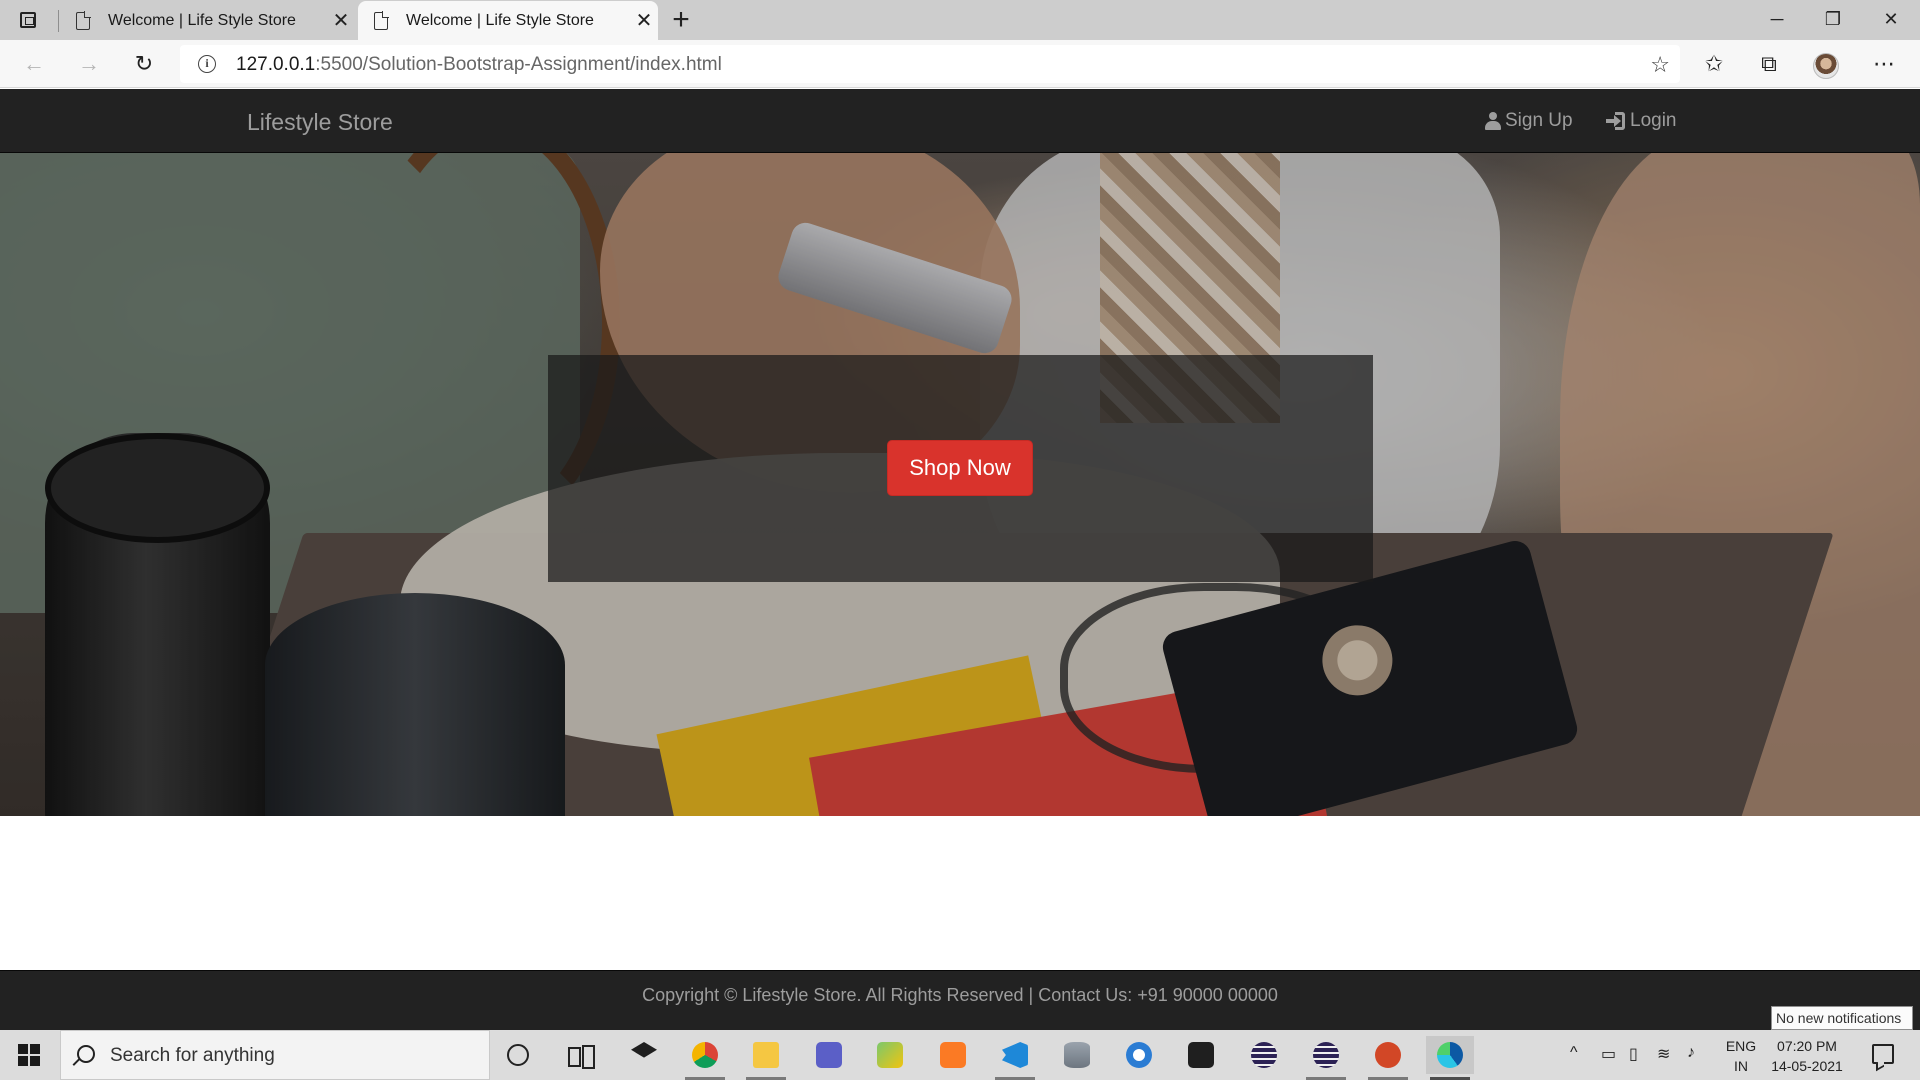 The height and width of the screenshot is (1080, 1920). I want to click on device-icon: ▭, so click(1608, 1054).